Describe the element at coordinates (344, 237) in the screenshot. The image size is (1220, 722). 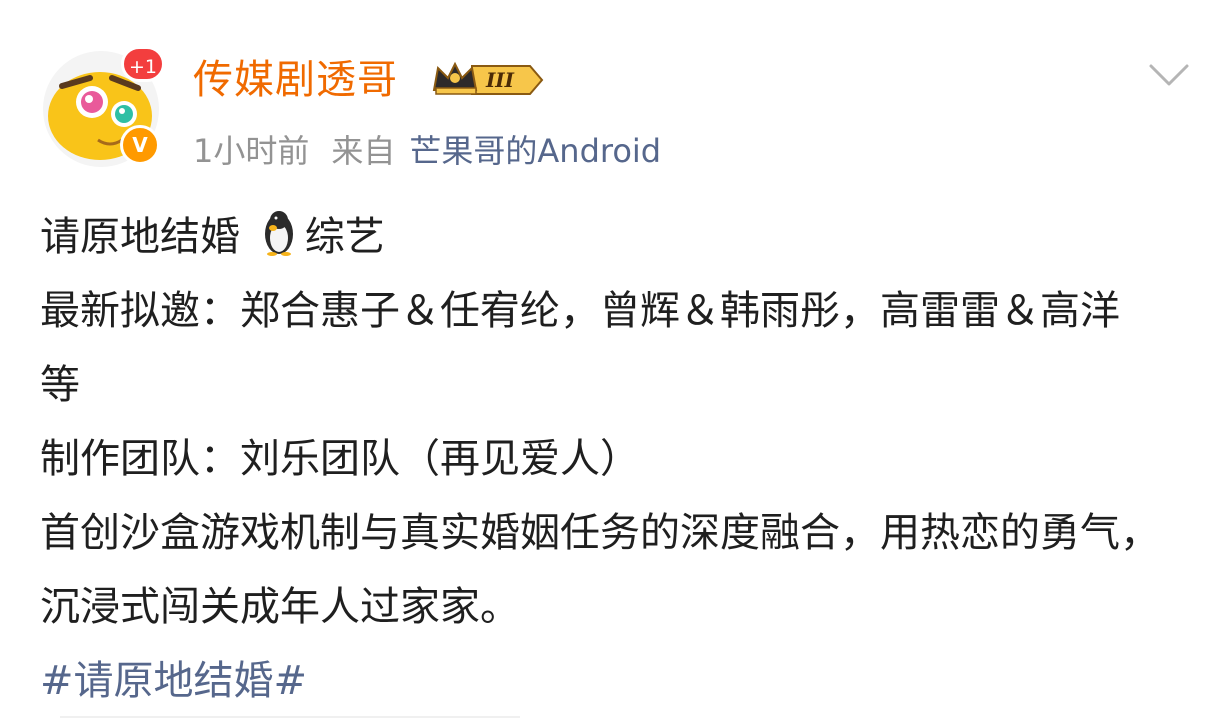
I see `show-type: 综艺` at that location.